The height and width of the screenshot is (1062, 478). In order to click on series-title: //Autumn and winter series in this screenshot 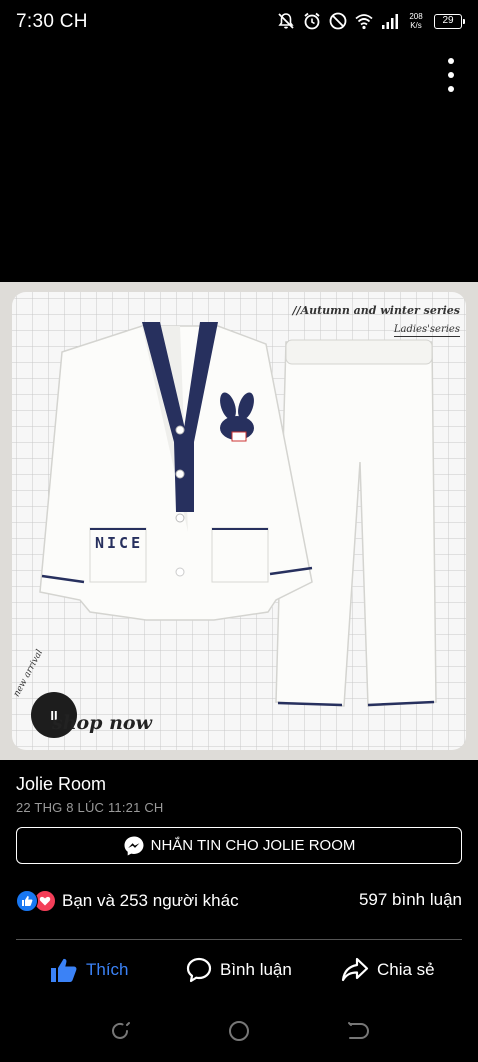, I will do `click(376, 310)`.